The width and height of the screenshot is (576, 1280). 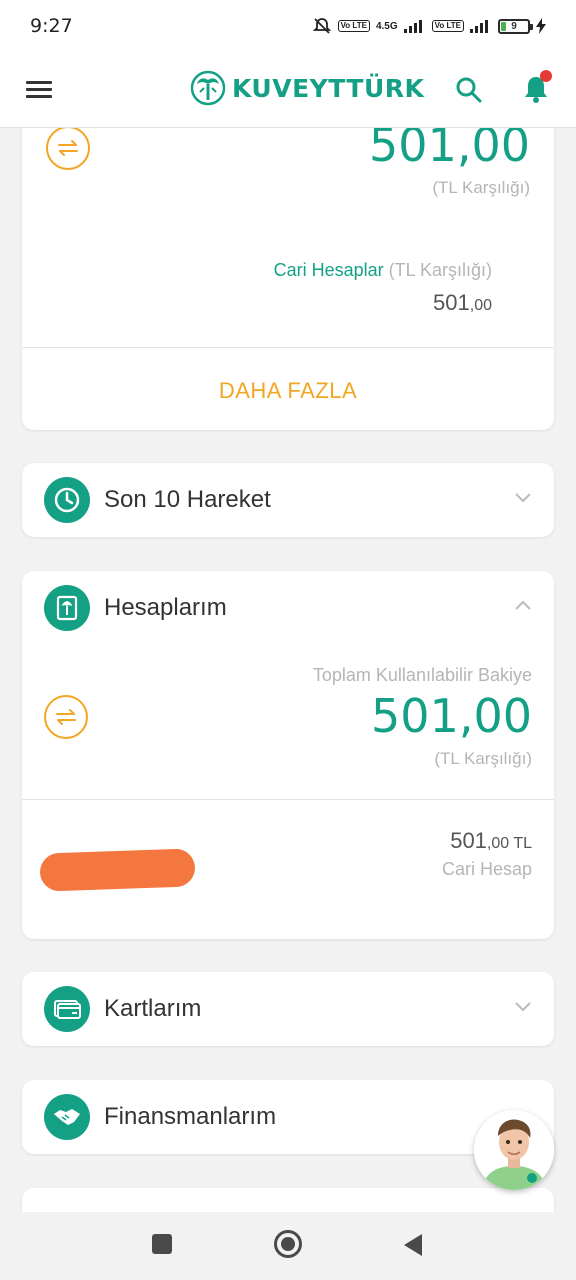 What do you see at coordinates (288, 1009) in the screenshot?
I see `cards-card: Kartlarım` at bounding box center [288, 1009].